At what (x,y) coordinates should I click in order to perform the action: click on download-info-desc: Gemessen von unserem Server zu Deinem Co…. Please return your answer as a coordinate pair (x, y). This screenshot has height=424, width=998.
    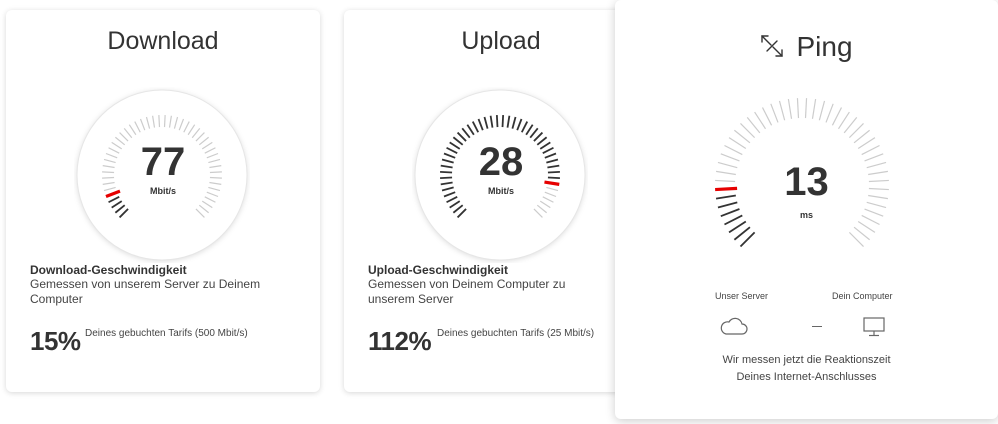
    Looking at the image, I should click on (145, 291).